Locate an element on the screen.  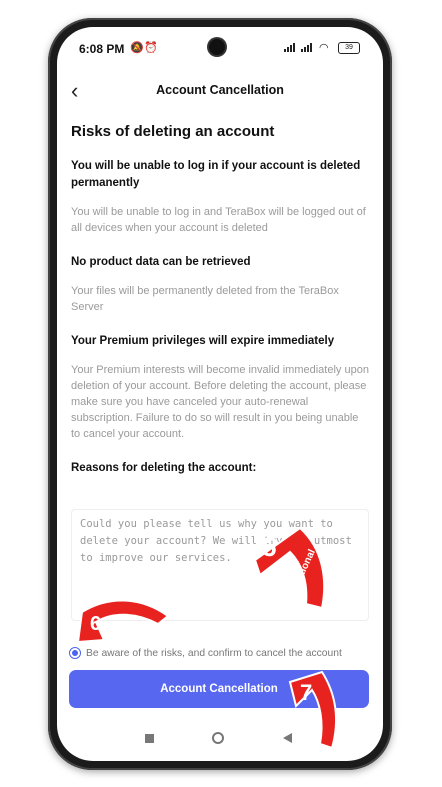
step-6-label: 6 is located at coordinates (95, 624).